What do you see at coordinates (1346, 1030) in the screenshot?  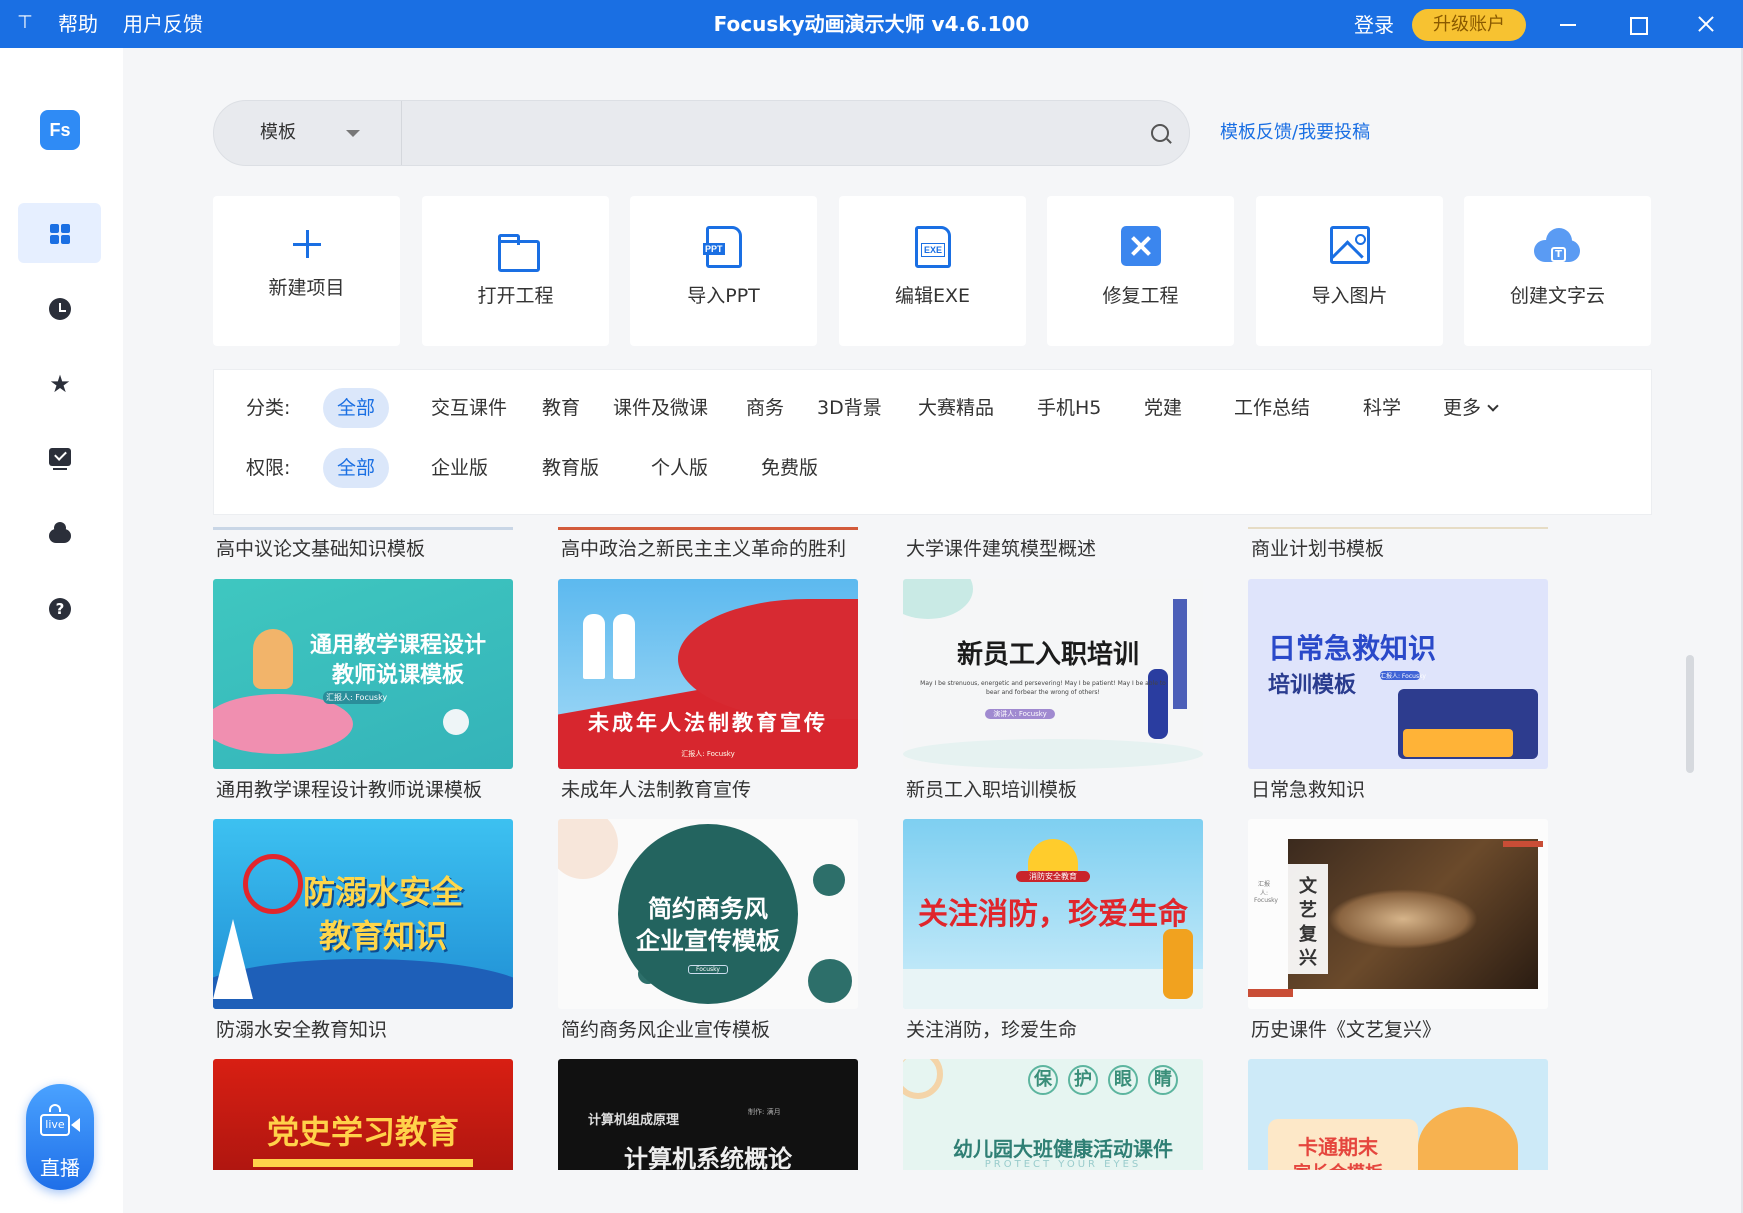 I see `template-title: 历史课件《文艺复兴》` at bounding box center [1346, 1030].